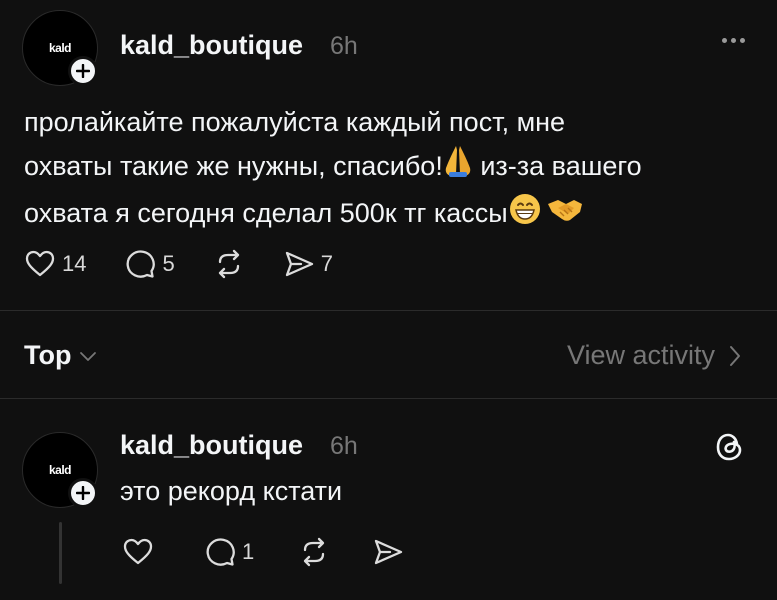  Describe the element at coordinates (233, 166) in the screenshot. I see `post-text-segment: охваты такие же нужны, спасибо!` at that location.